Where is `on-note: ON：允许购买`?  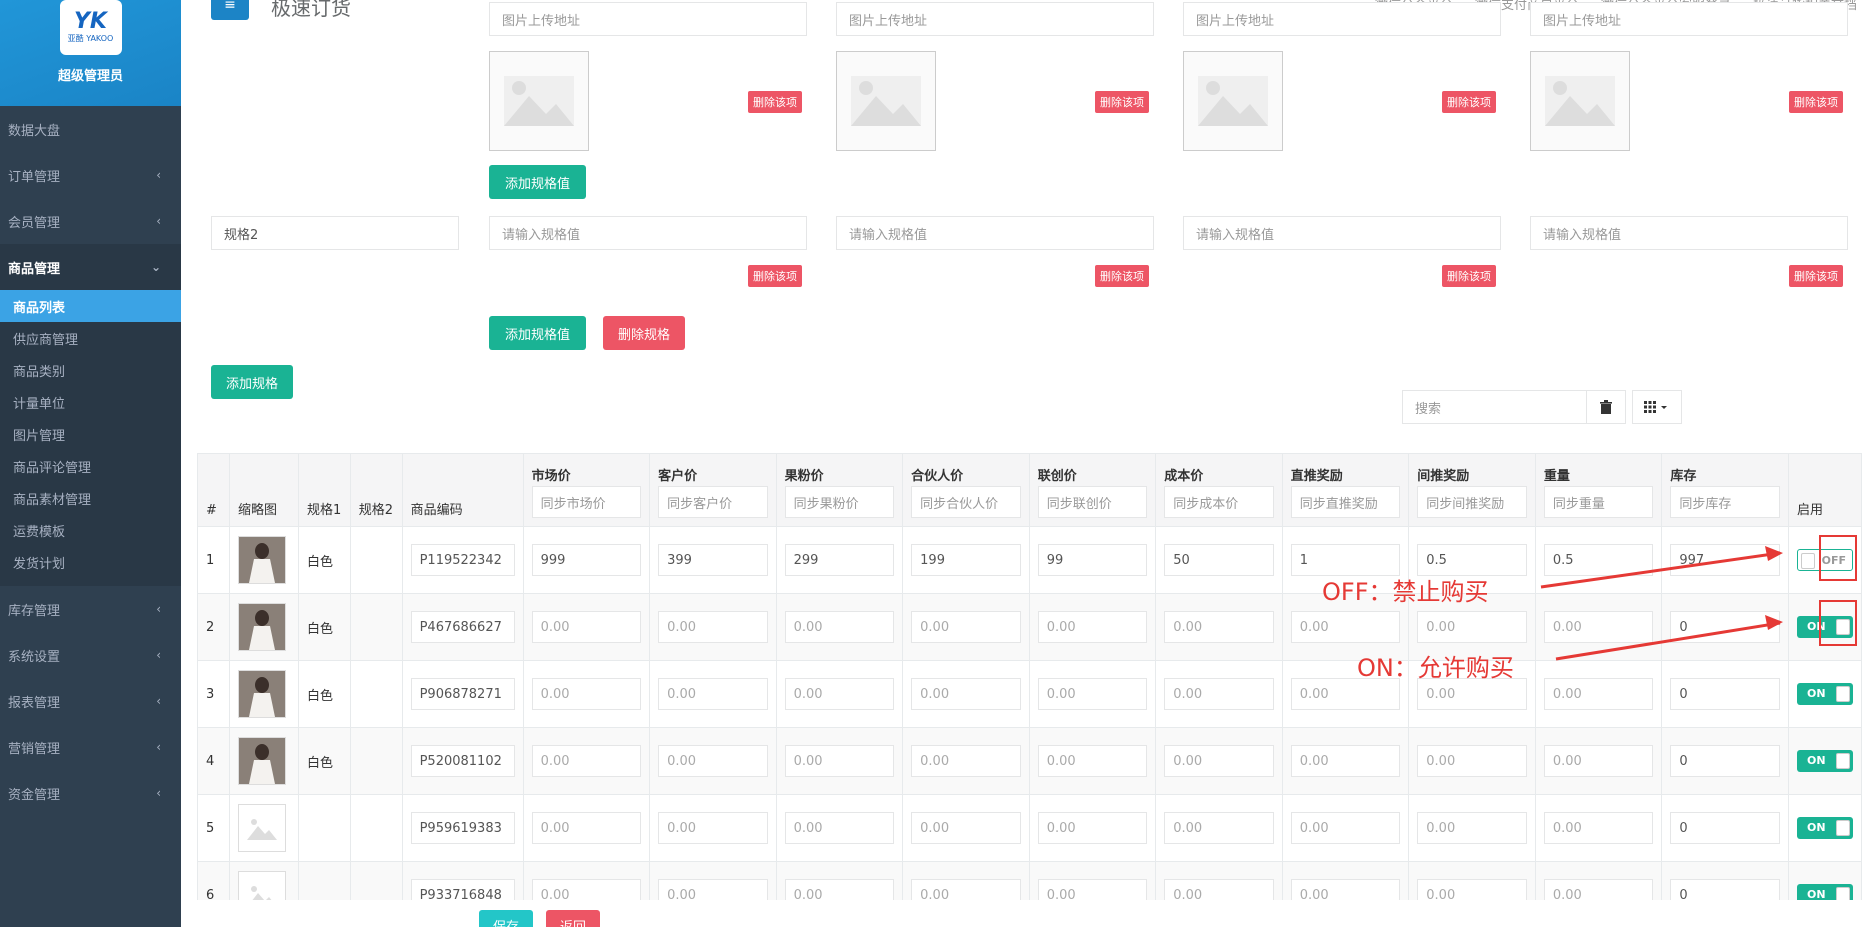
on-note: ON：允许购买 is located at coordinates (1435, 668).